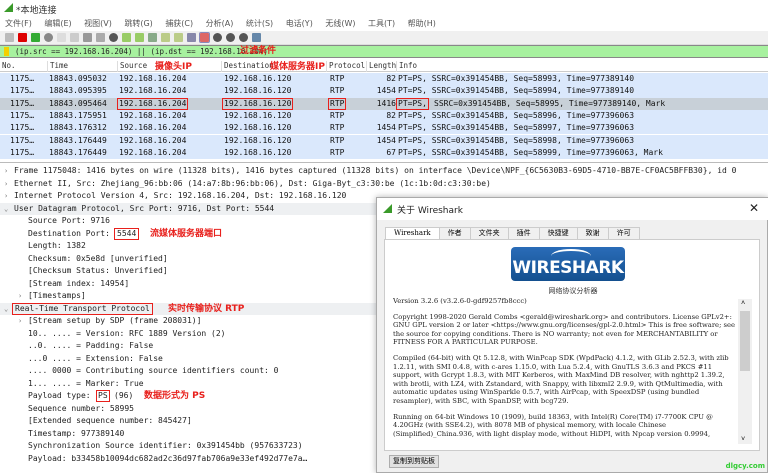 The height and width of the screenshot is (473, 768). Describe the element at coordinates (258, 51) in the screenshot. I see `filter-annotation: 过滤条件` at that location.